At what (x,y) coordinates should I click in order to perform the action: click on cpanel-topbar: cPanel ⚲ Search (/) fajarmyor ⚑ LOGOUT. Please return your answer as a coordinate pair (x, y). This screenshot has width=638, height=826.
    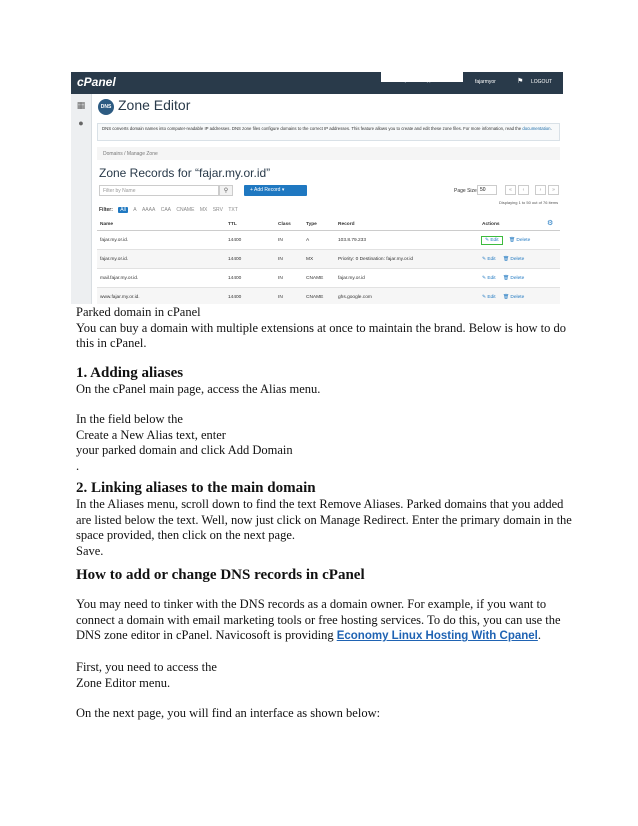
    Looking at the image, I should click on (317, 83).